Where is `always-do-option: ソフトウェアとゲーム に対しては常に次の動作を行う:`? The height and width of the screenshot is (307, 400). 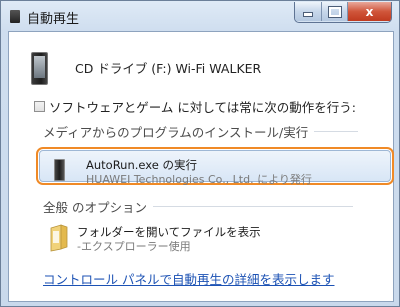 always-do-option: ソフトウェアとゲーム に対しては常に次の動作を行う: is located at coordinates (195, 106).